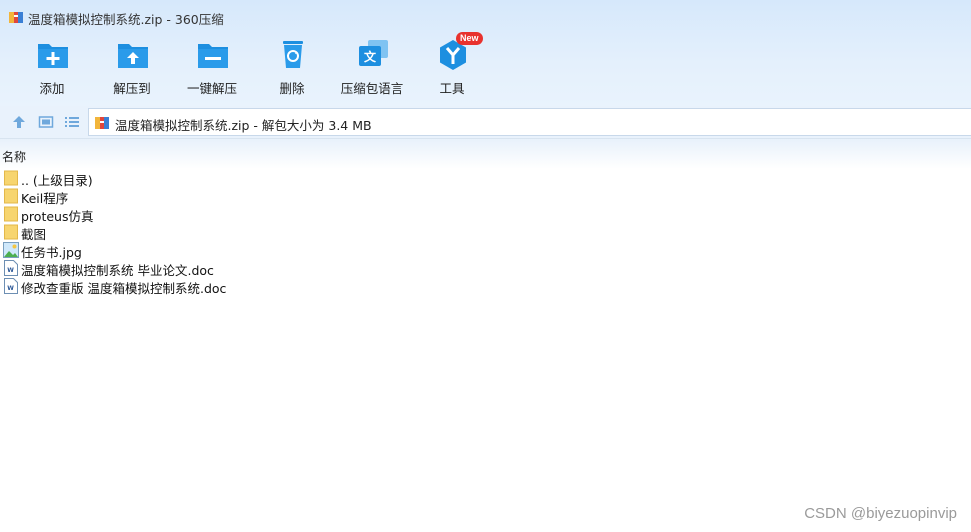 The height and width of the screenshot is (532, 971). What do you see at coordinates (485, 214) in the screenshot?
I see `list-item: proteus仿真` at bounding box center [485, 214].